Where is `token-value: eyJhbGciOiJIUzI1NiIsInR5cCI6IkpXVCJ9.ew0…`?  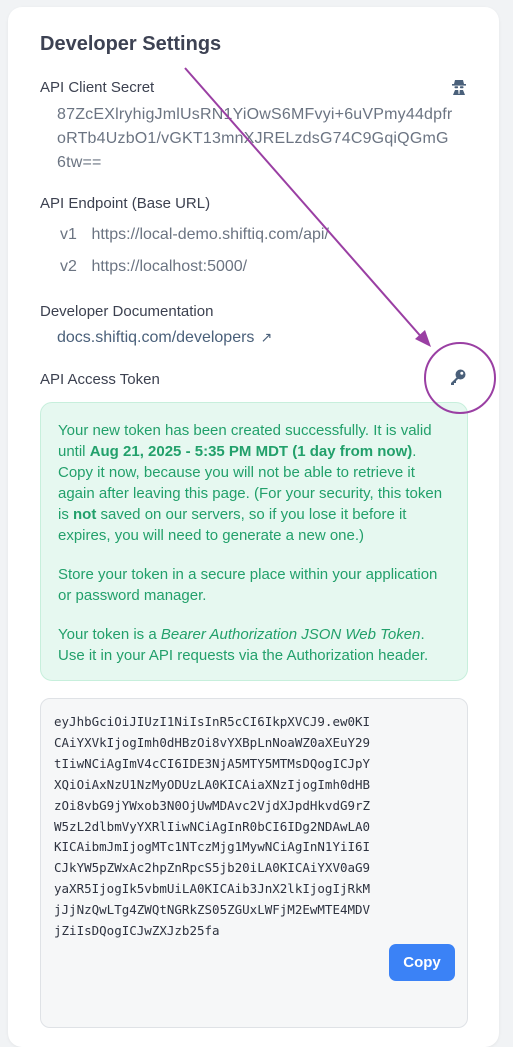
token-value: eyJhbGciOiJIUzI1NiIsInR5cCI6IkpXVCJ9.ew0… is located at coordinates (215, 827).